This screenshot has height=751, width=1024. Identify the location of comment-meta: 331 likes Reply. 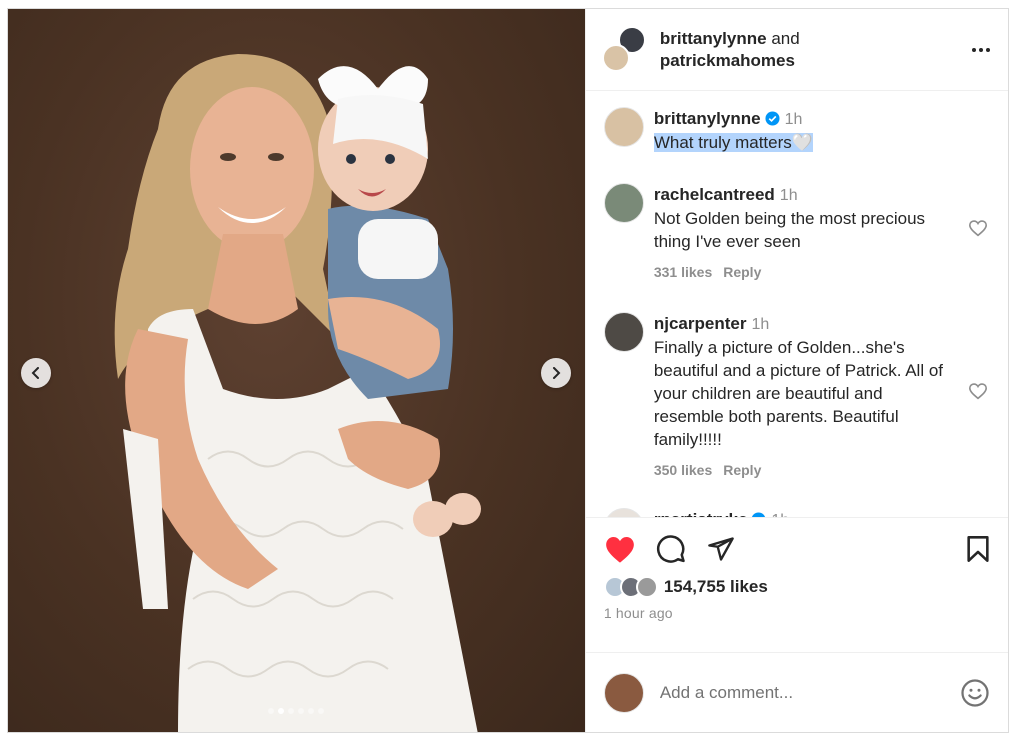
(804, 272).